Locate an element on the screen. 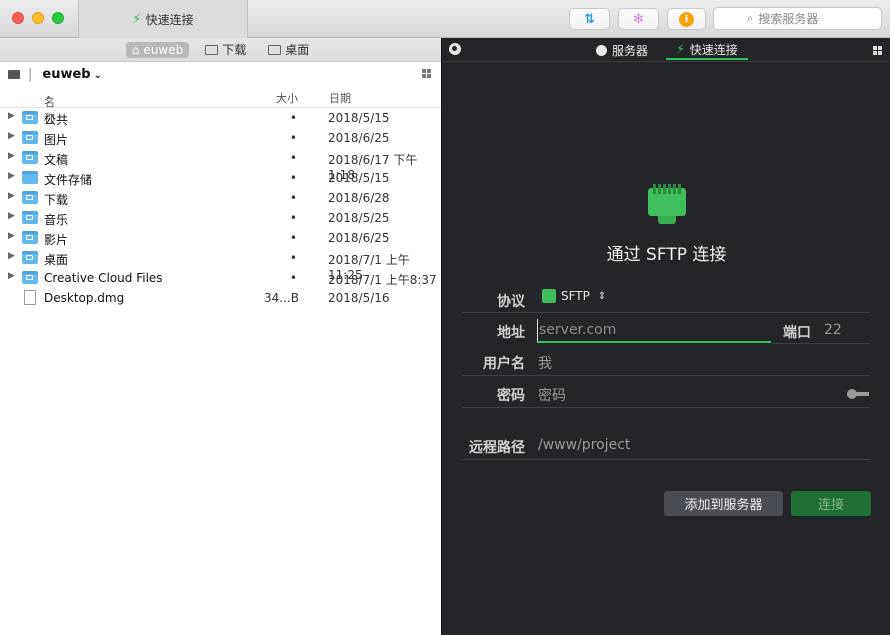 This screenshot has width=890, height=635. globe-icon is located at coordinates (455, 49).